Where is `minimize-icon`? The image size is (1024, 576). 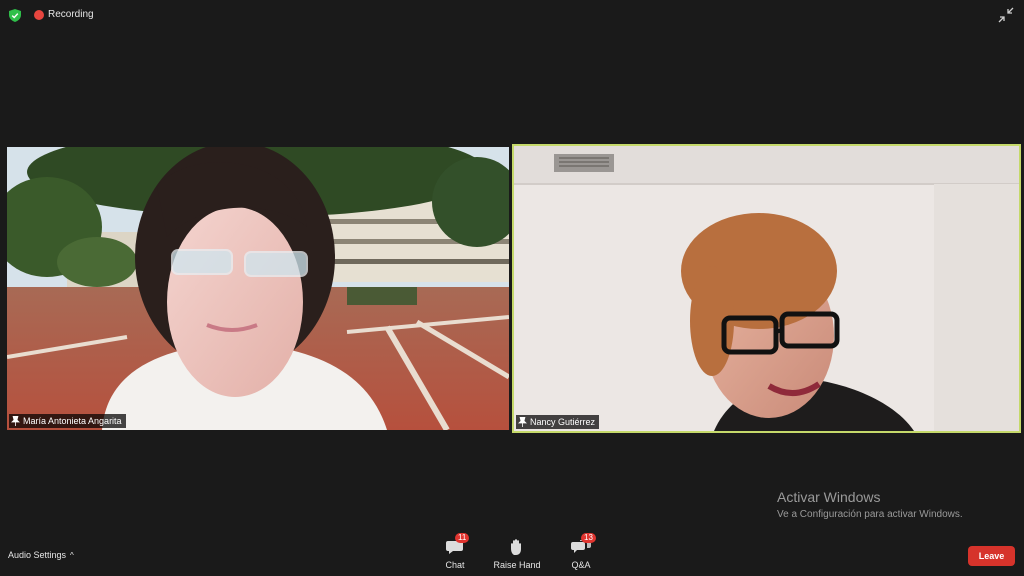 minimize-icon is located at coordinates (1006, 15).